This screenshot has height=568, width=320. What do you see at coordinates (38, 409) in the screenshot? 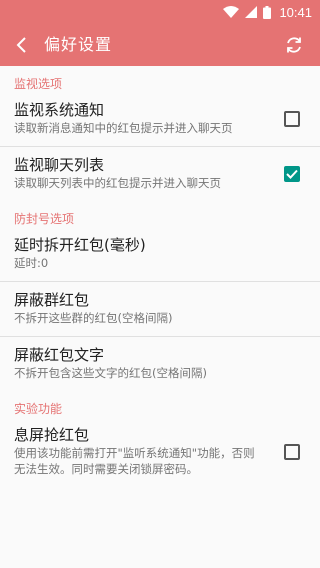
I see `section-header-experimental: 实验功能` at bounding box center [38, 409].